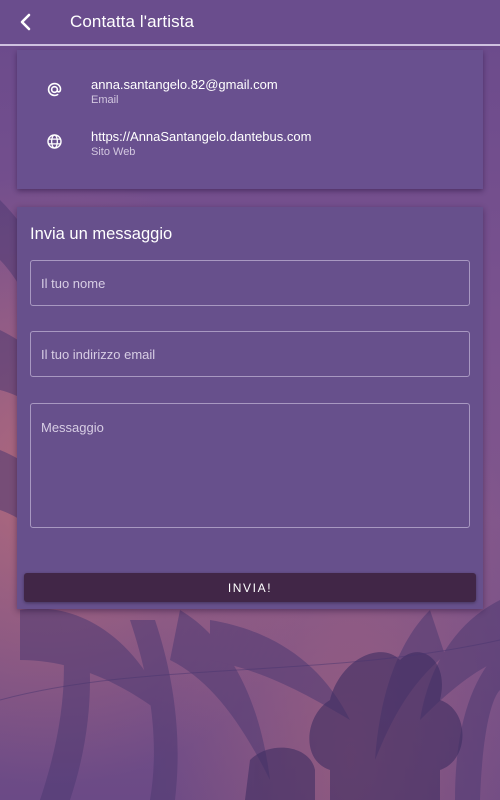 The width and height of the screenshot is (500, 800). What do you see at coordinates (54, 88) in the screenshot?
I see `at-sign-icon` at bounding box center [54, 88].